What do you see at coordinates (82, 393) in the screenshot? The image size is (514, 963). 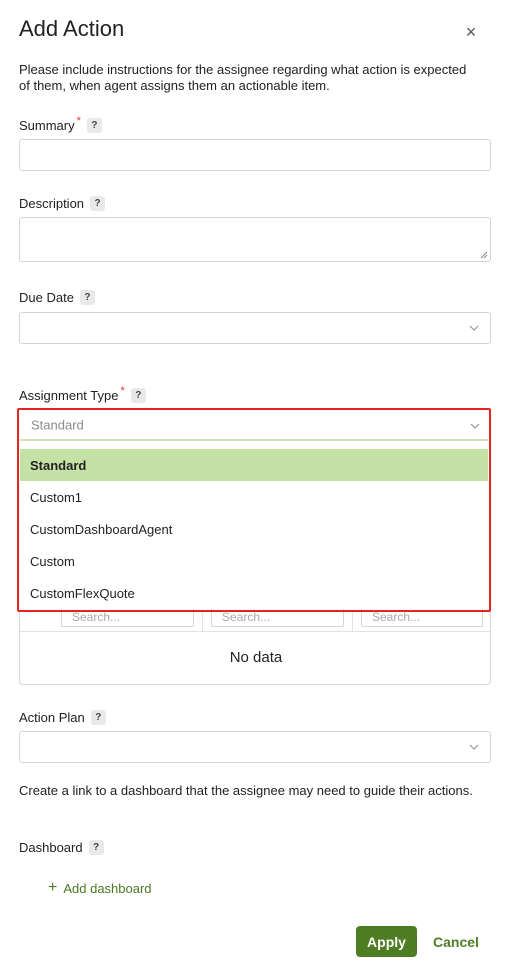 I see `assignment-type-label: Assignment Type * ?` at bounding box center [82, 393].